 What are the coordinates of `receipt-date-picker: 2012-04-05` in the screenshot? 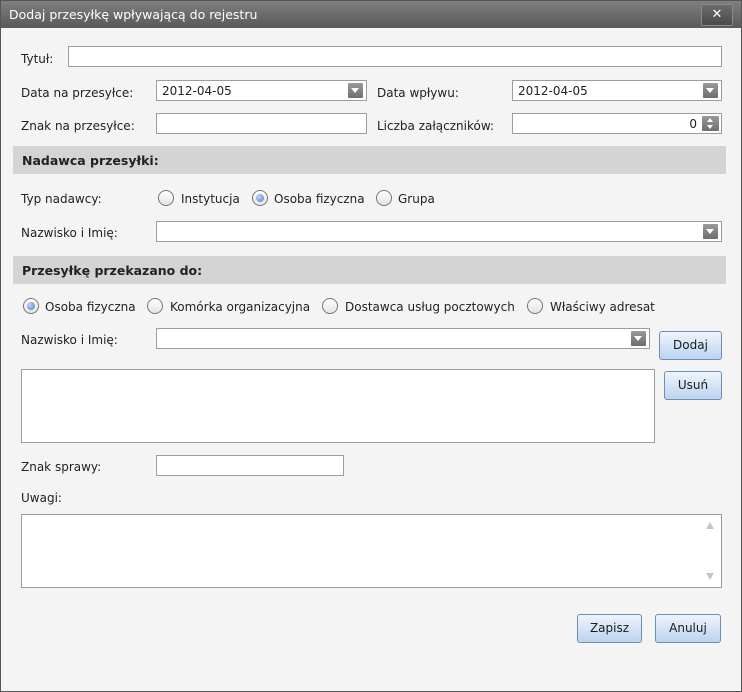 It's located at (617, 90).